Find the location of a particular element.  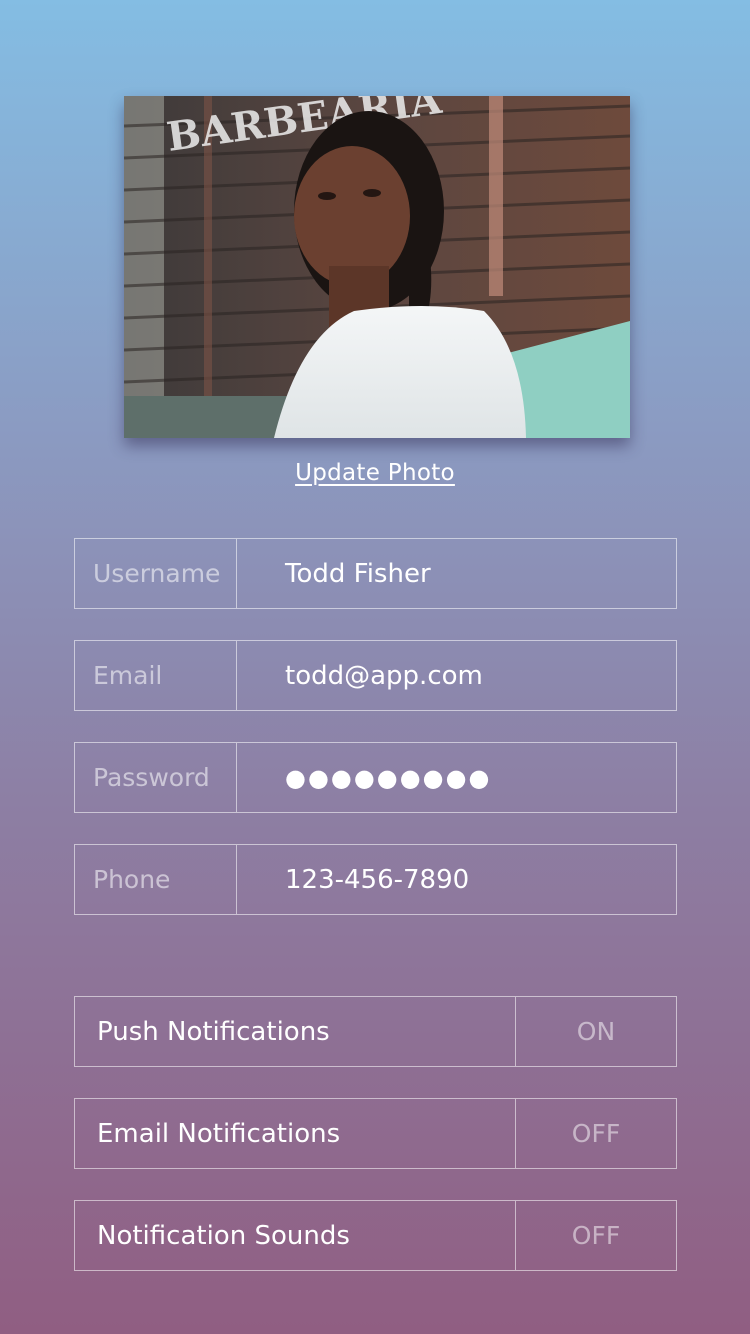

notification-sounds-toggle: OFF is located at coordinates (595, 1235).